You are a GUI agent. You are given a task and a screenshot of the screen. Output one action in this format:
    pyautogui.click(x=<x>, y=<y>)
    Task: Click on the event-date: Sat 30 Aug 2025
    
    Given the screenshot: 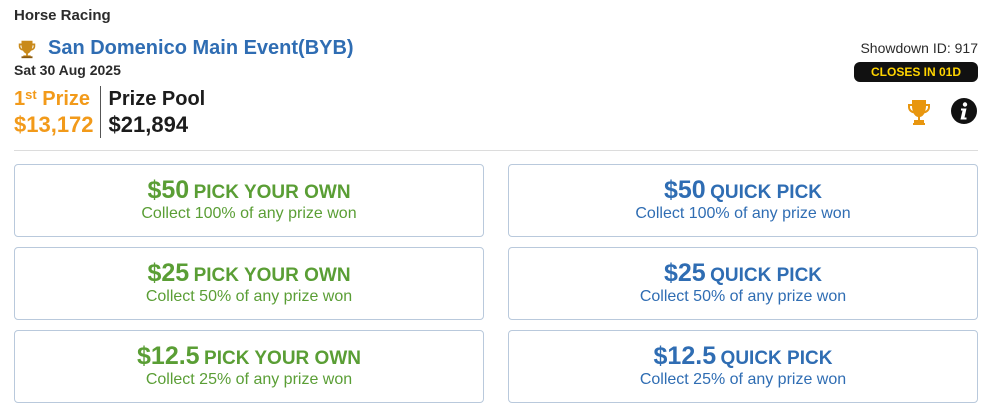 What is the action you would take?
    pyautogui.click(x=67, y=70)
    